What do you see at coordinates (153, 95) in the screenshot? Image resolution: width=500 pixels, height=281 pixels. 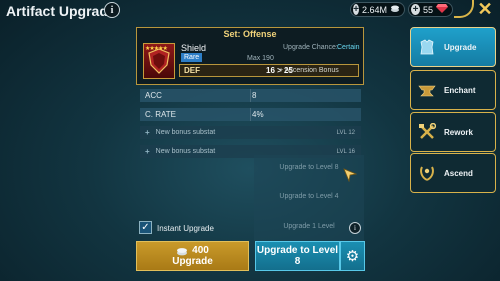 I see `substat-name: ACC` at bounding box center [153, 95].